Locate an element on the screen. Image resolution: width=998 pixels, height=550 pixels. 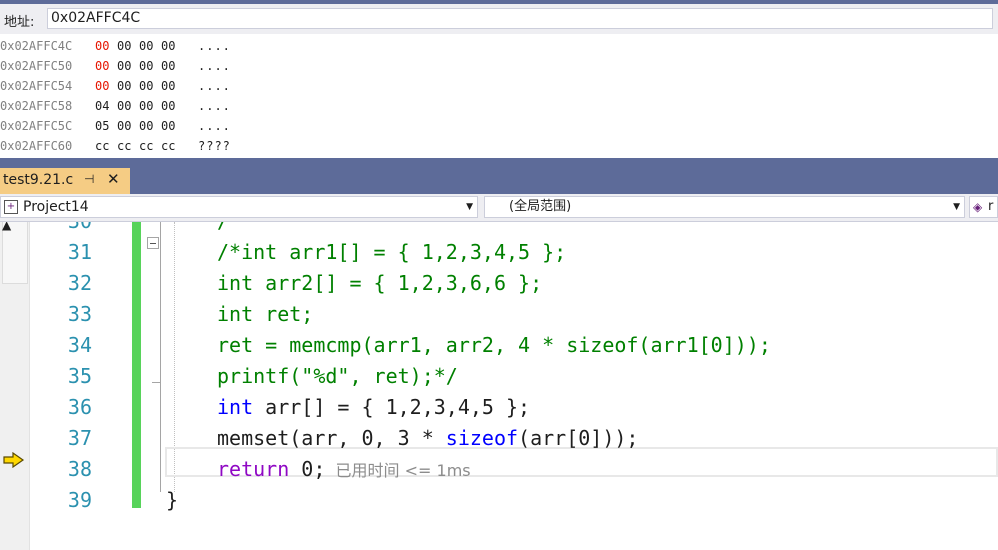
memory-address: 0x02AFFC4C is located at coordinates (36, 46).